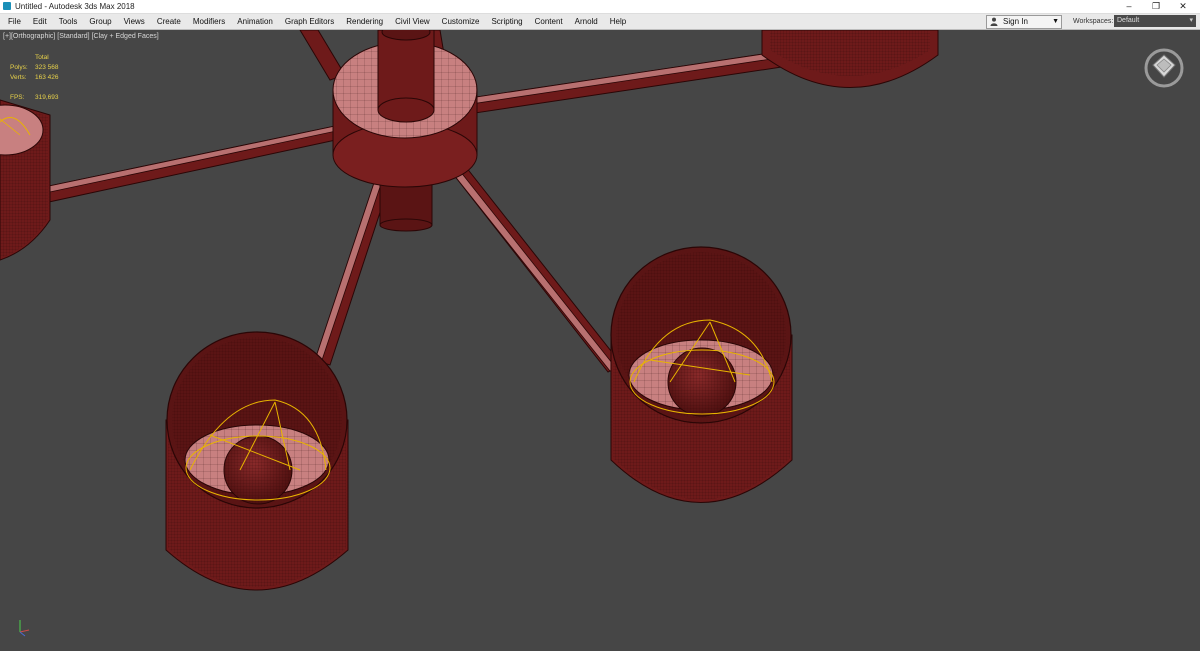 The image size is (1200, 651). I want to click on menu-item-views: Views, so click(134, 21).